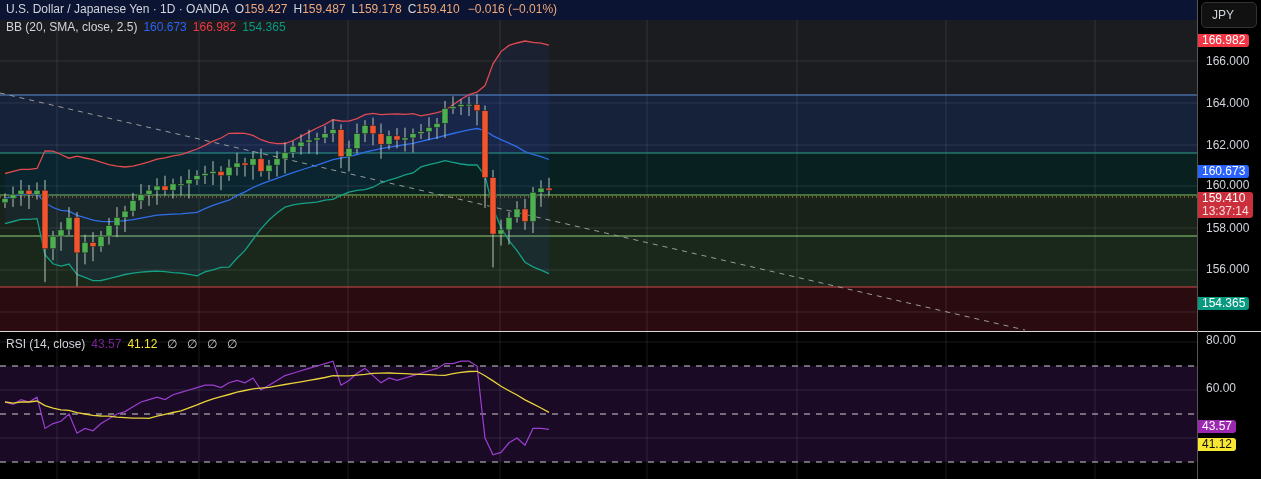 The height and width of the screenshot is (479, 1261). What do you see at coordinates (72, 27) in the screenshot?
I see `indicator-name: BB (20, SMA, close, 2.5)` at bounding box center [72, 27].